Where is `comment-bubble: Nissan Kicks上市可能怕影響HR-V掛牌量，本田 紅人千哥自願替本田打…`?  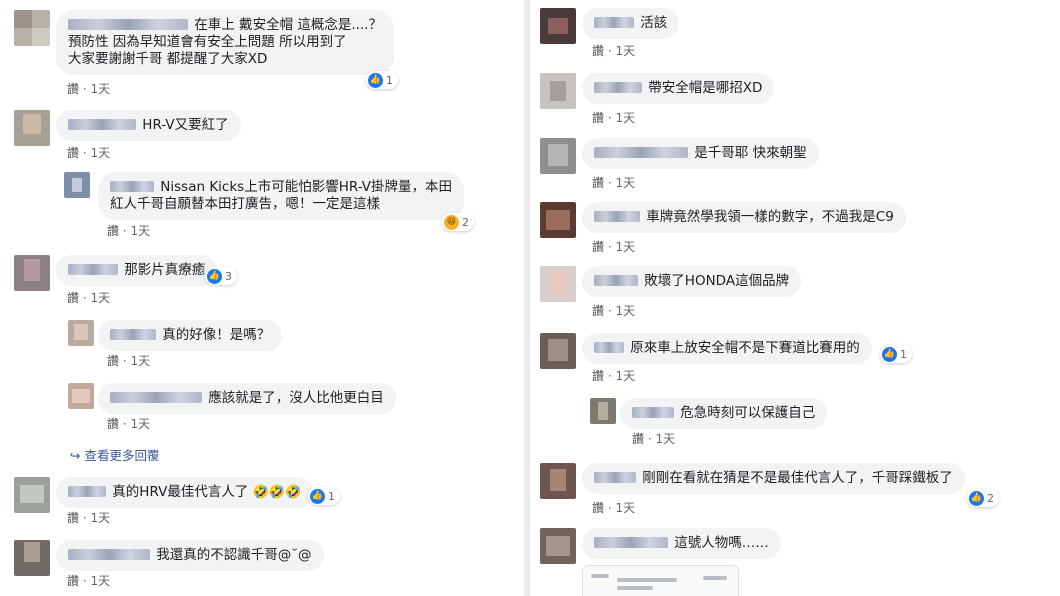 comment-bubble: Nissan Kicks上市可能怕影響HR-V掛牌量，本田 紅人千哥自願替本田打… is located at coordinates (281, 196).